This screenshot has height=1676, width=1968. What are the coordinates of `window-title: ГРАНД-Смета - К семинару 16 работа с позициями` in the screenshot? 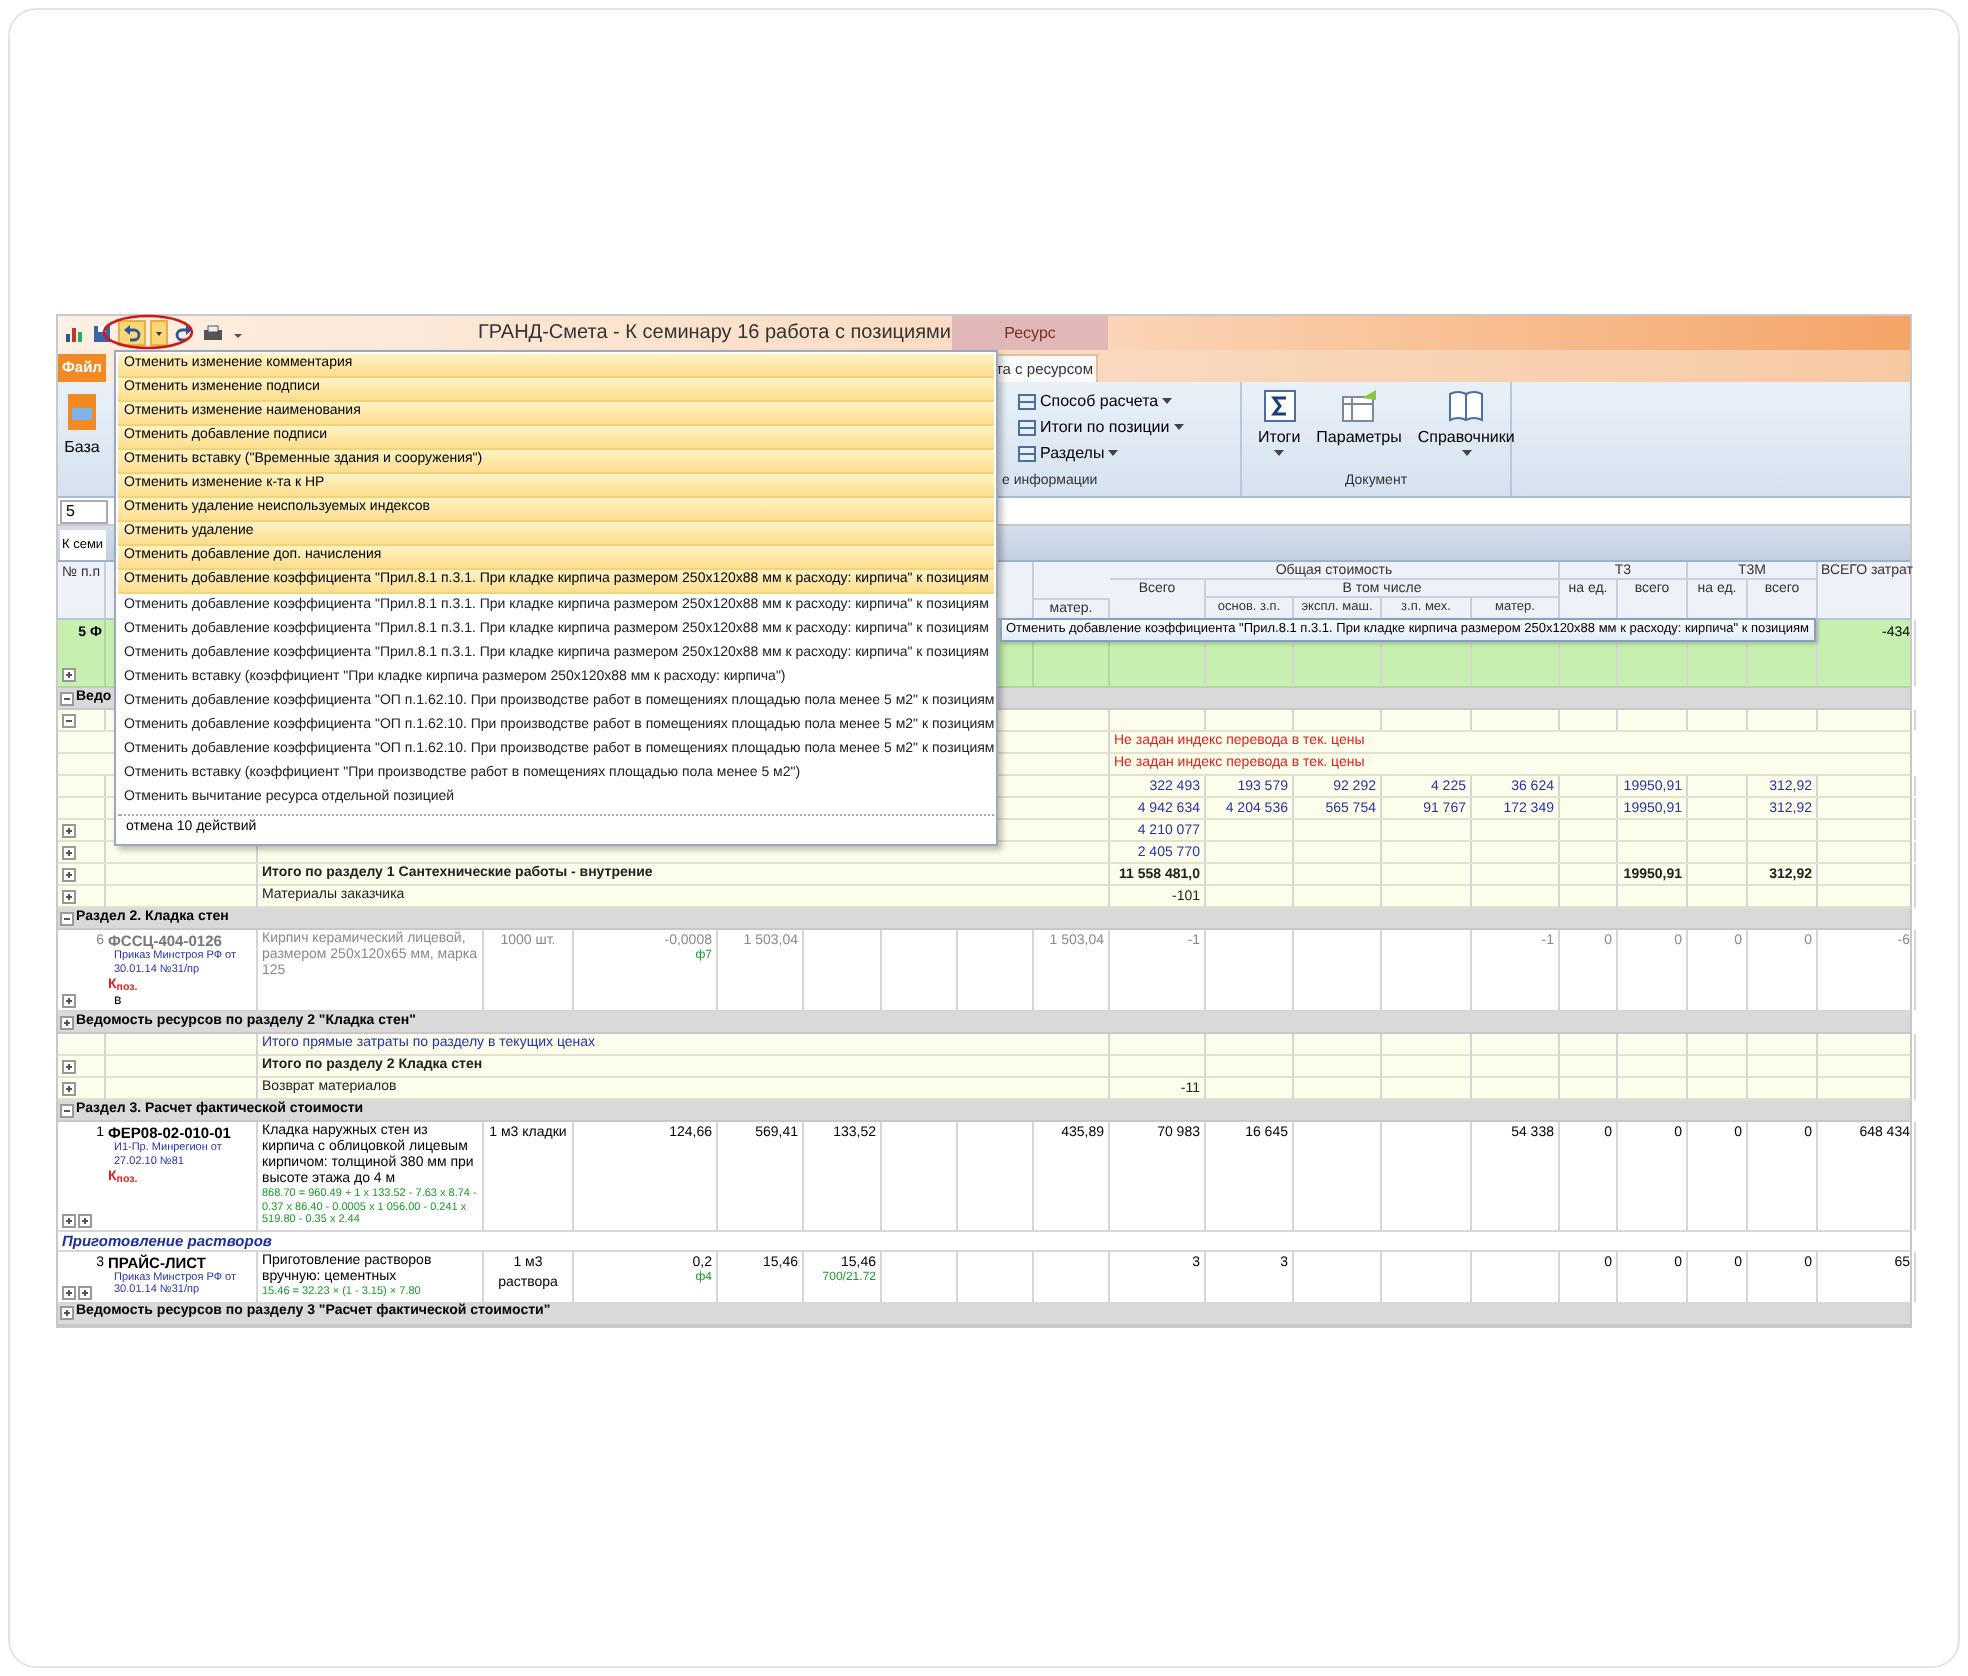 It's located at (714, 334).